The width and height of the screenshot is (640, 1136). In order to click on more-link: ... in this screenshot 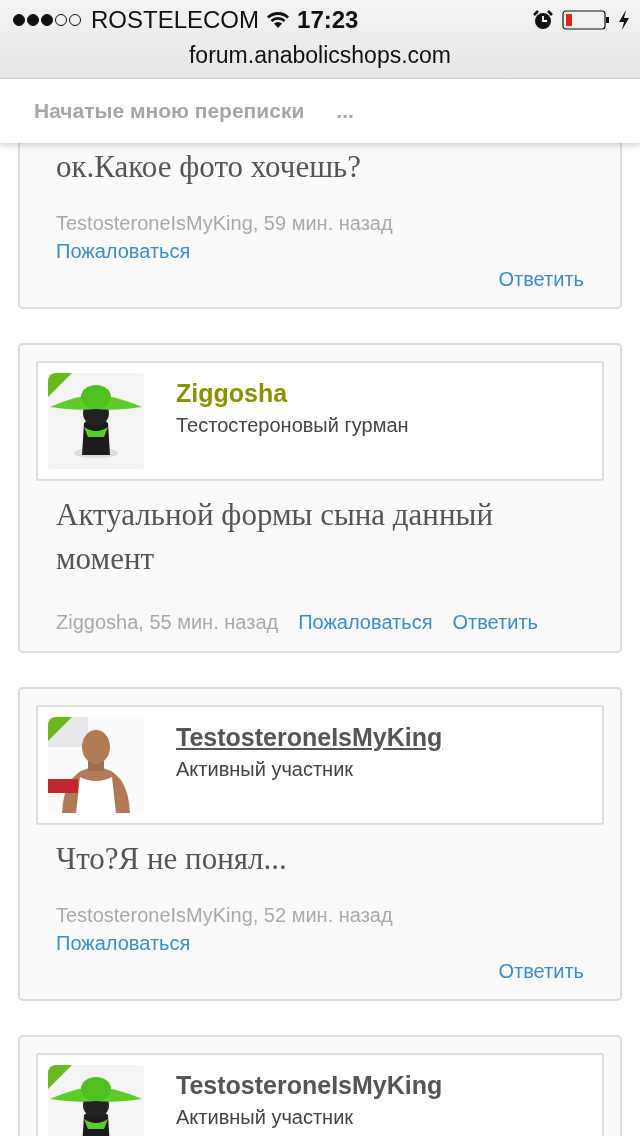, I will do `click(345, 111)`.